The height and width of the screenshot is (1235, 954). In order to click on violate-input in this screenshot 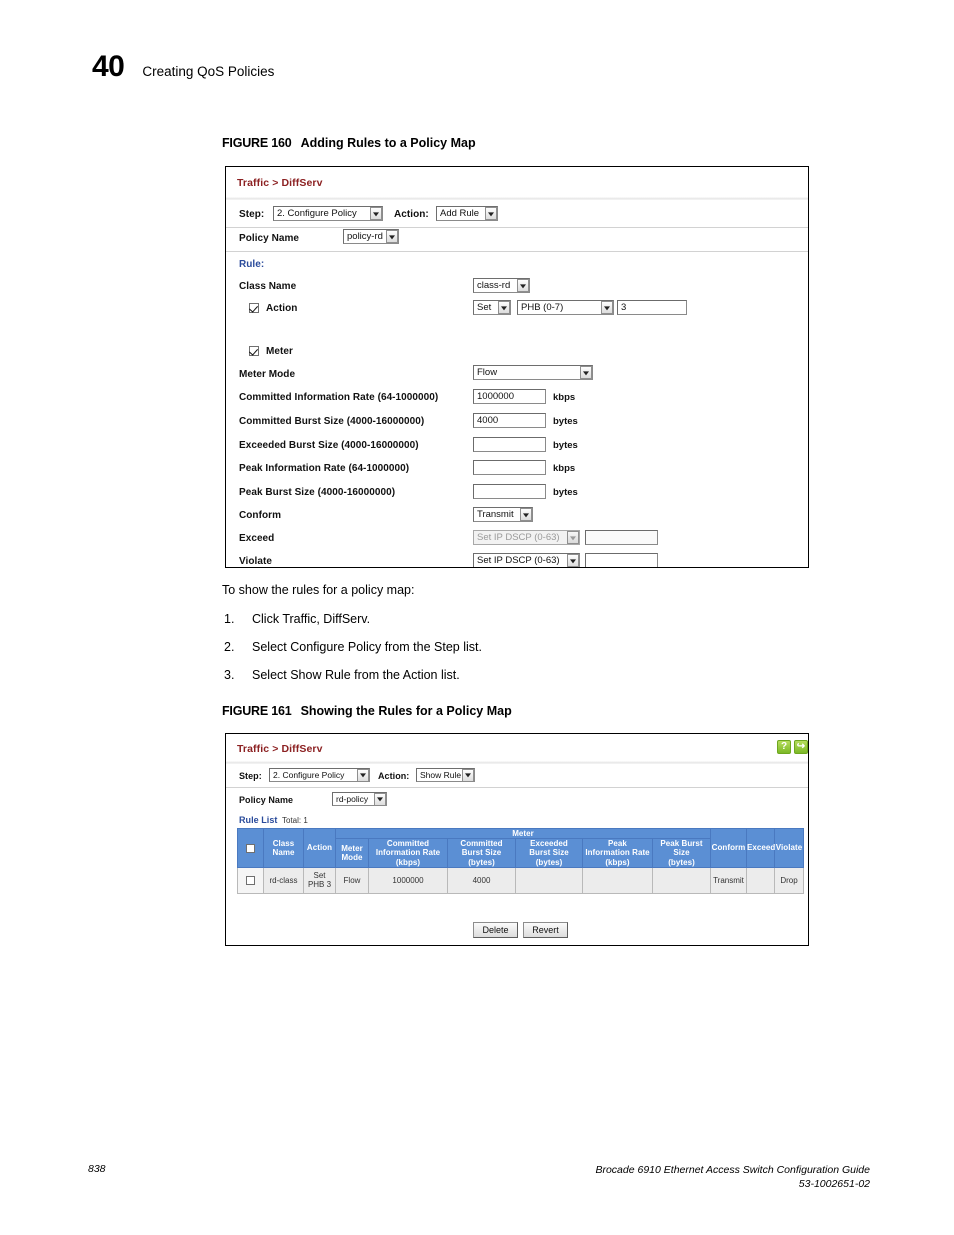, I will do `click(621, 560)`.